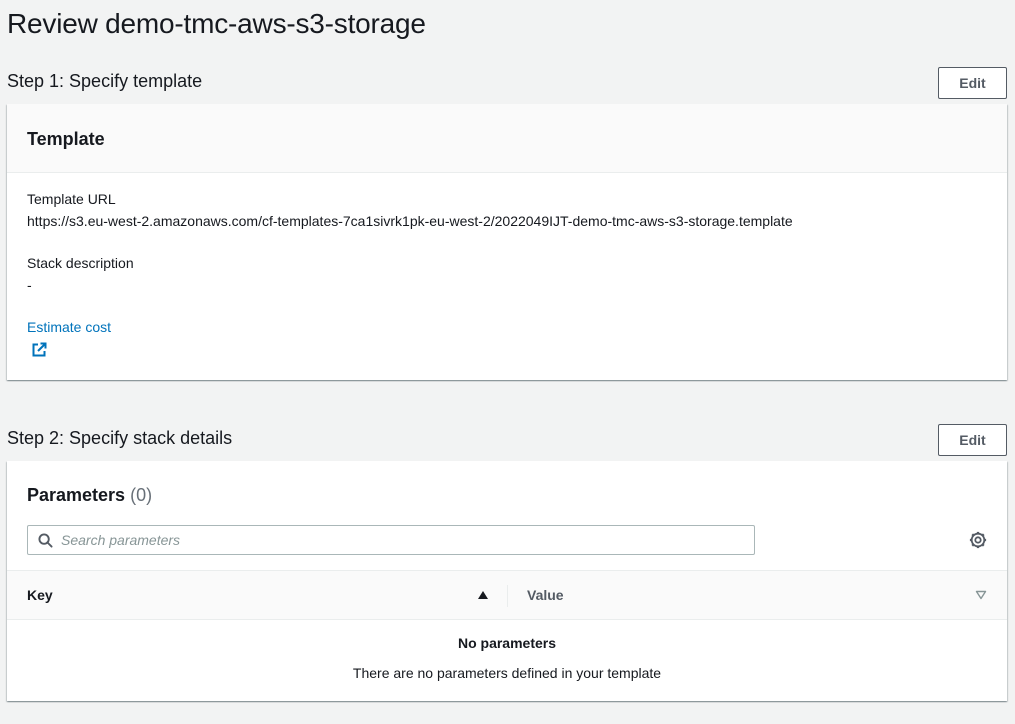 This screenshot has height=724, width=1015. What do you see at coordinates (978, 540) in the screenshot?
I see `gear-icon` at bounding box center [978, 540].